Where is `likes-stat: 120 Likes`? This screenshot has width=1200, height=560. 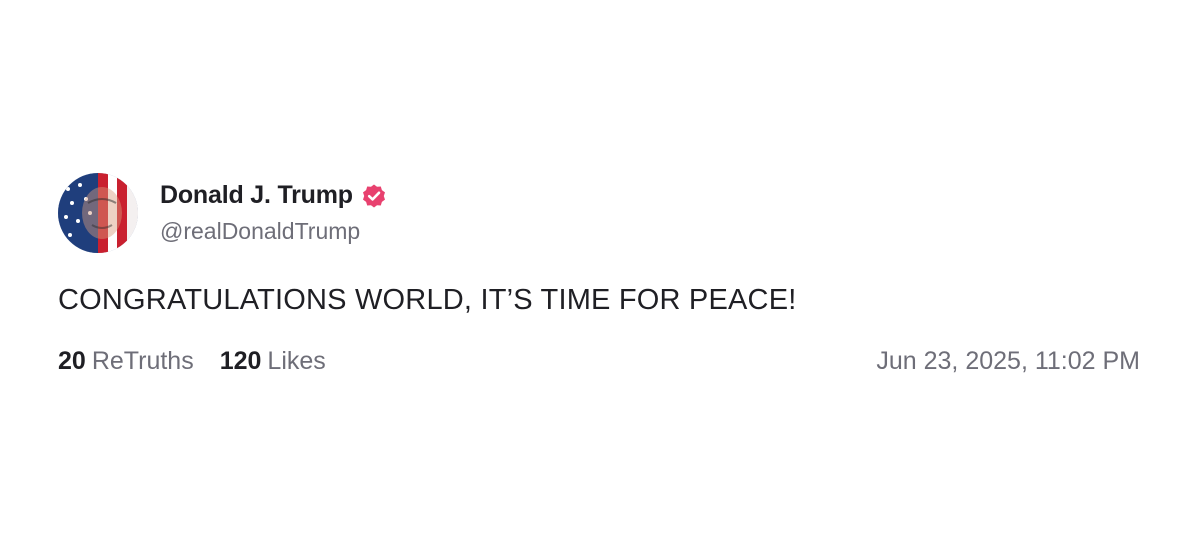
likes-stat: 120 Likes is located at coordinates (273, 361).